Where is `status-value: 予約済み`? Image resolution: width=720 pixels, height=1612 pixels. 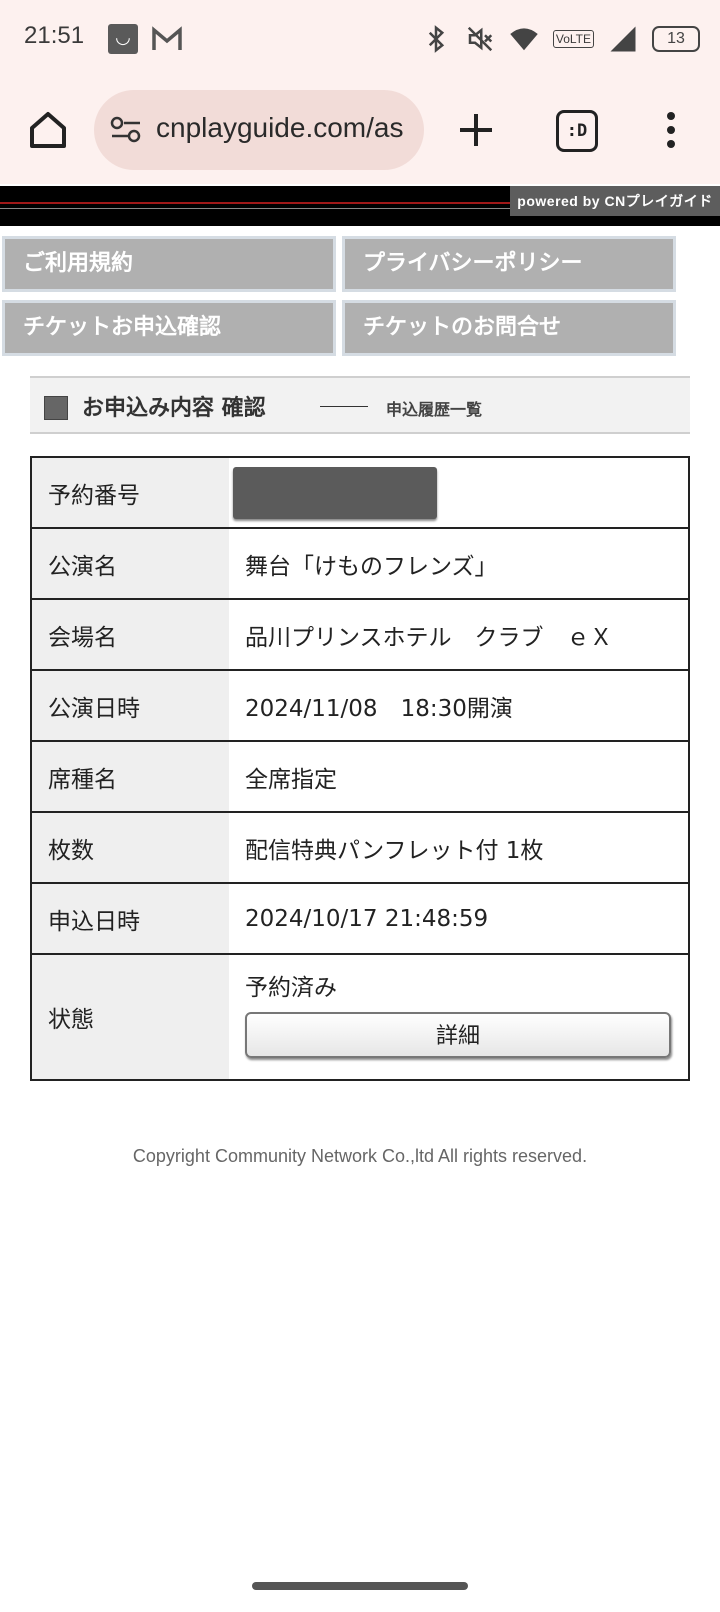 status-value: 予約済み is located at coordinates (291, 988).